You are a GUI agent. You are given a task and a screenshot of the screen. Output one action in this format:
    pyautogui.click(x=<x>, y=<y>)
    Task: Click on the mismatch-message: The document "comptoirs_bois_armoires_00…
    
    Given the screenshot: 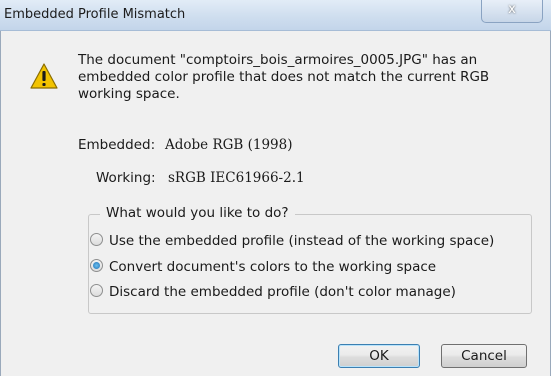 What is the action you would take?
    pyautogui.click(x=284, y=77)
    